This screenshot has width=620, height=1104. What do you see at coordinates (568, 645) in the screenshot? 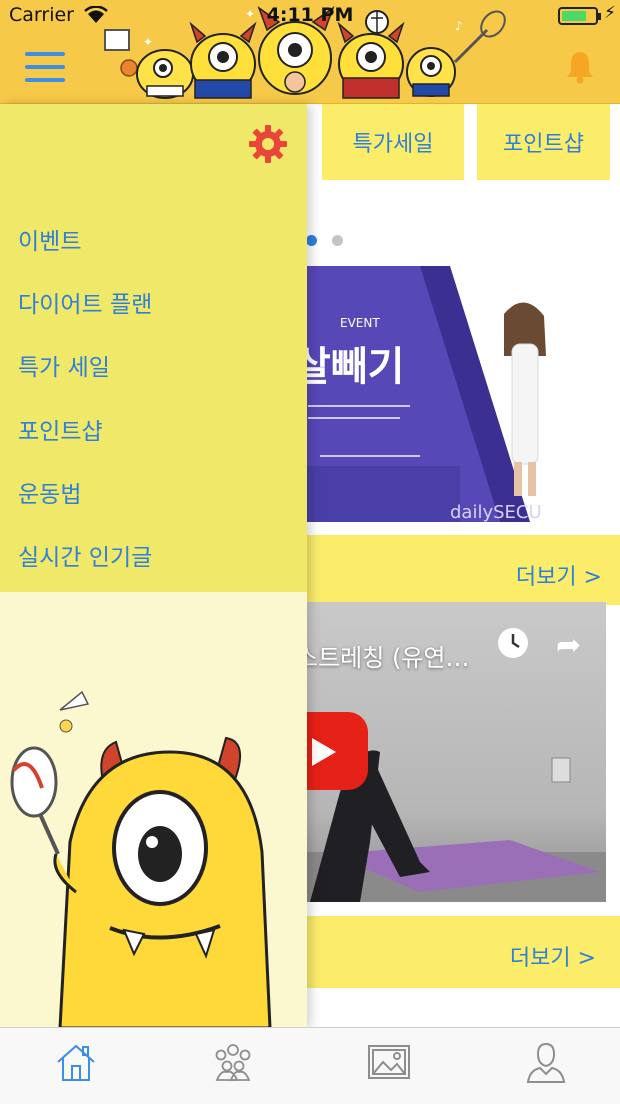
I see `share-icon: ➦` at bounding box center [568, 645].